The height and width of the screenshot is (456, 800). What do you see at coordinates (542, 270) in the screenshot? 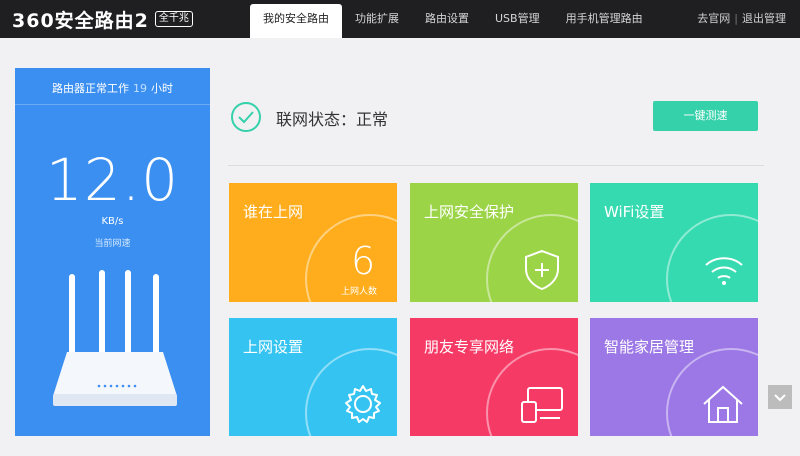
I see `shield-plus-icon` at bounding box center [542, 270].